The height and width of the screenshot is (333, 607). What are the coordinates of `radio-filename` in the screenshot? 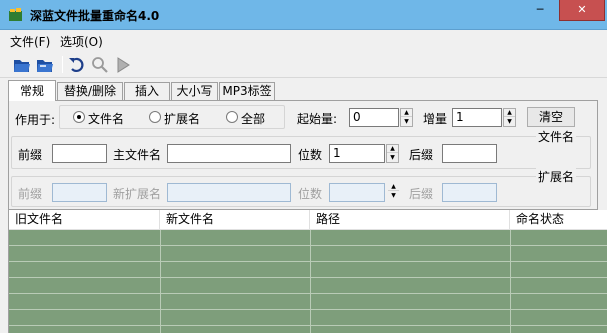 It's located at (79, 117).